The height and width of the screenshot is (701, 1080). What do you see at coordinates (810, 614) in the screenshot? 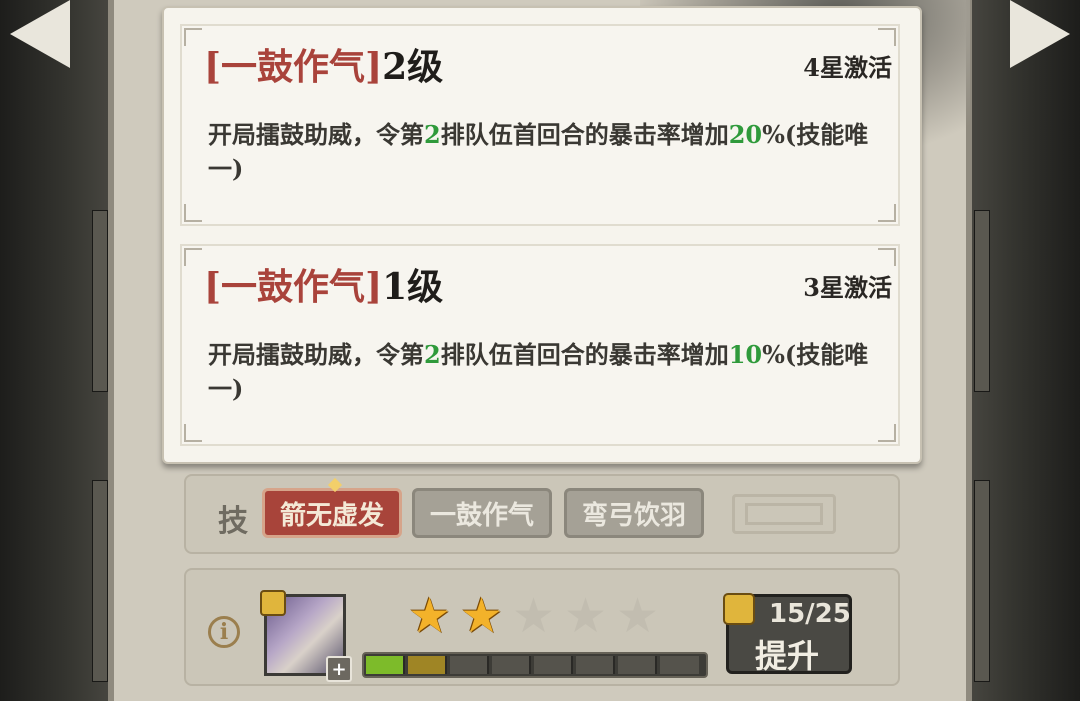
I see `shard-count: 15/25` at bounding box center [810, 614].